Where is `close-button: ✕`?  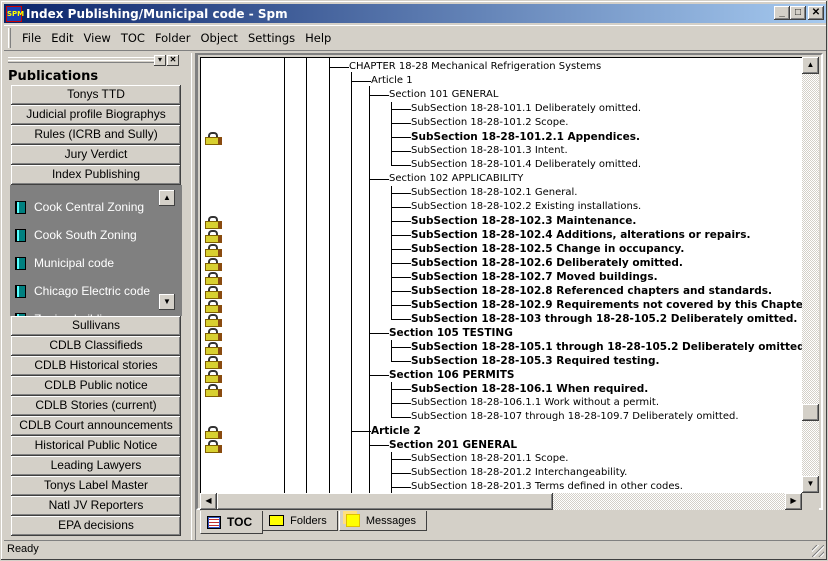
close-button: ✕ is located at coordinates (816, 13).